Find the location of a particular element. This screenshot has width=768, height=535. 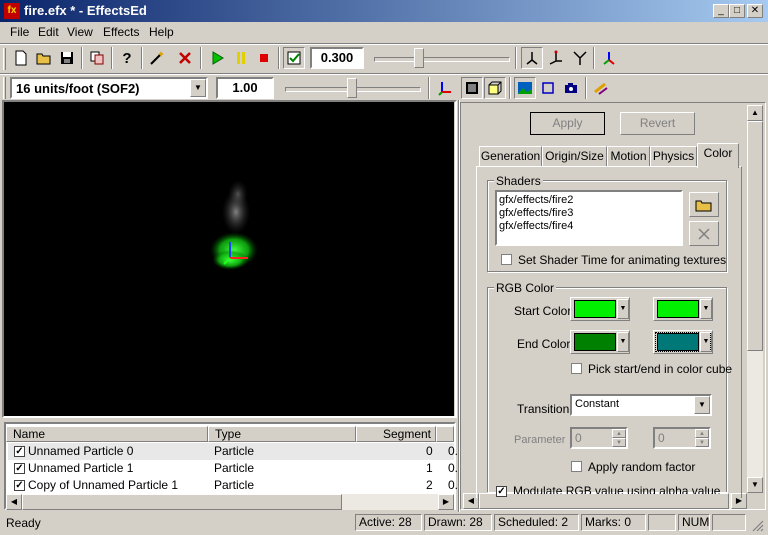

scroll-left-button: ◀ is located at coordinates (14, 502).